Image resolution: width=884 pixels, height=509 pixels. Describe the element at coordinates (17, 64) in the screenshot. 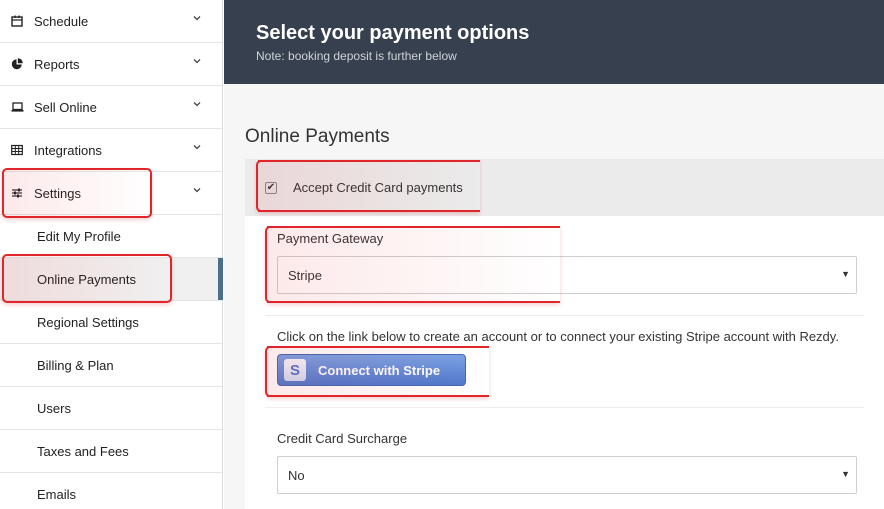

I see `pie-chart-icon` at that location.